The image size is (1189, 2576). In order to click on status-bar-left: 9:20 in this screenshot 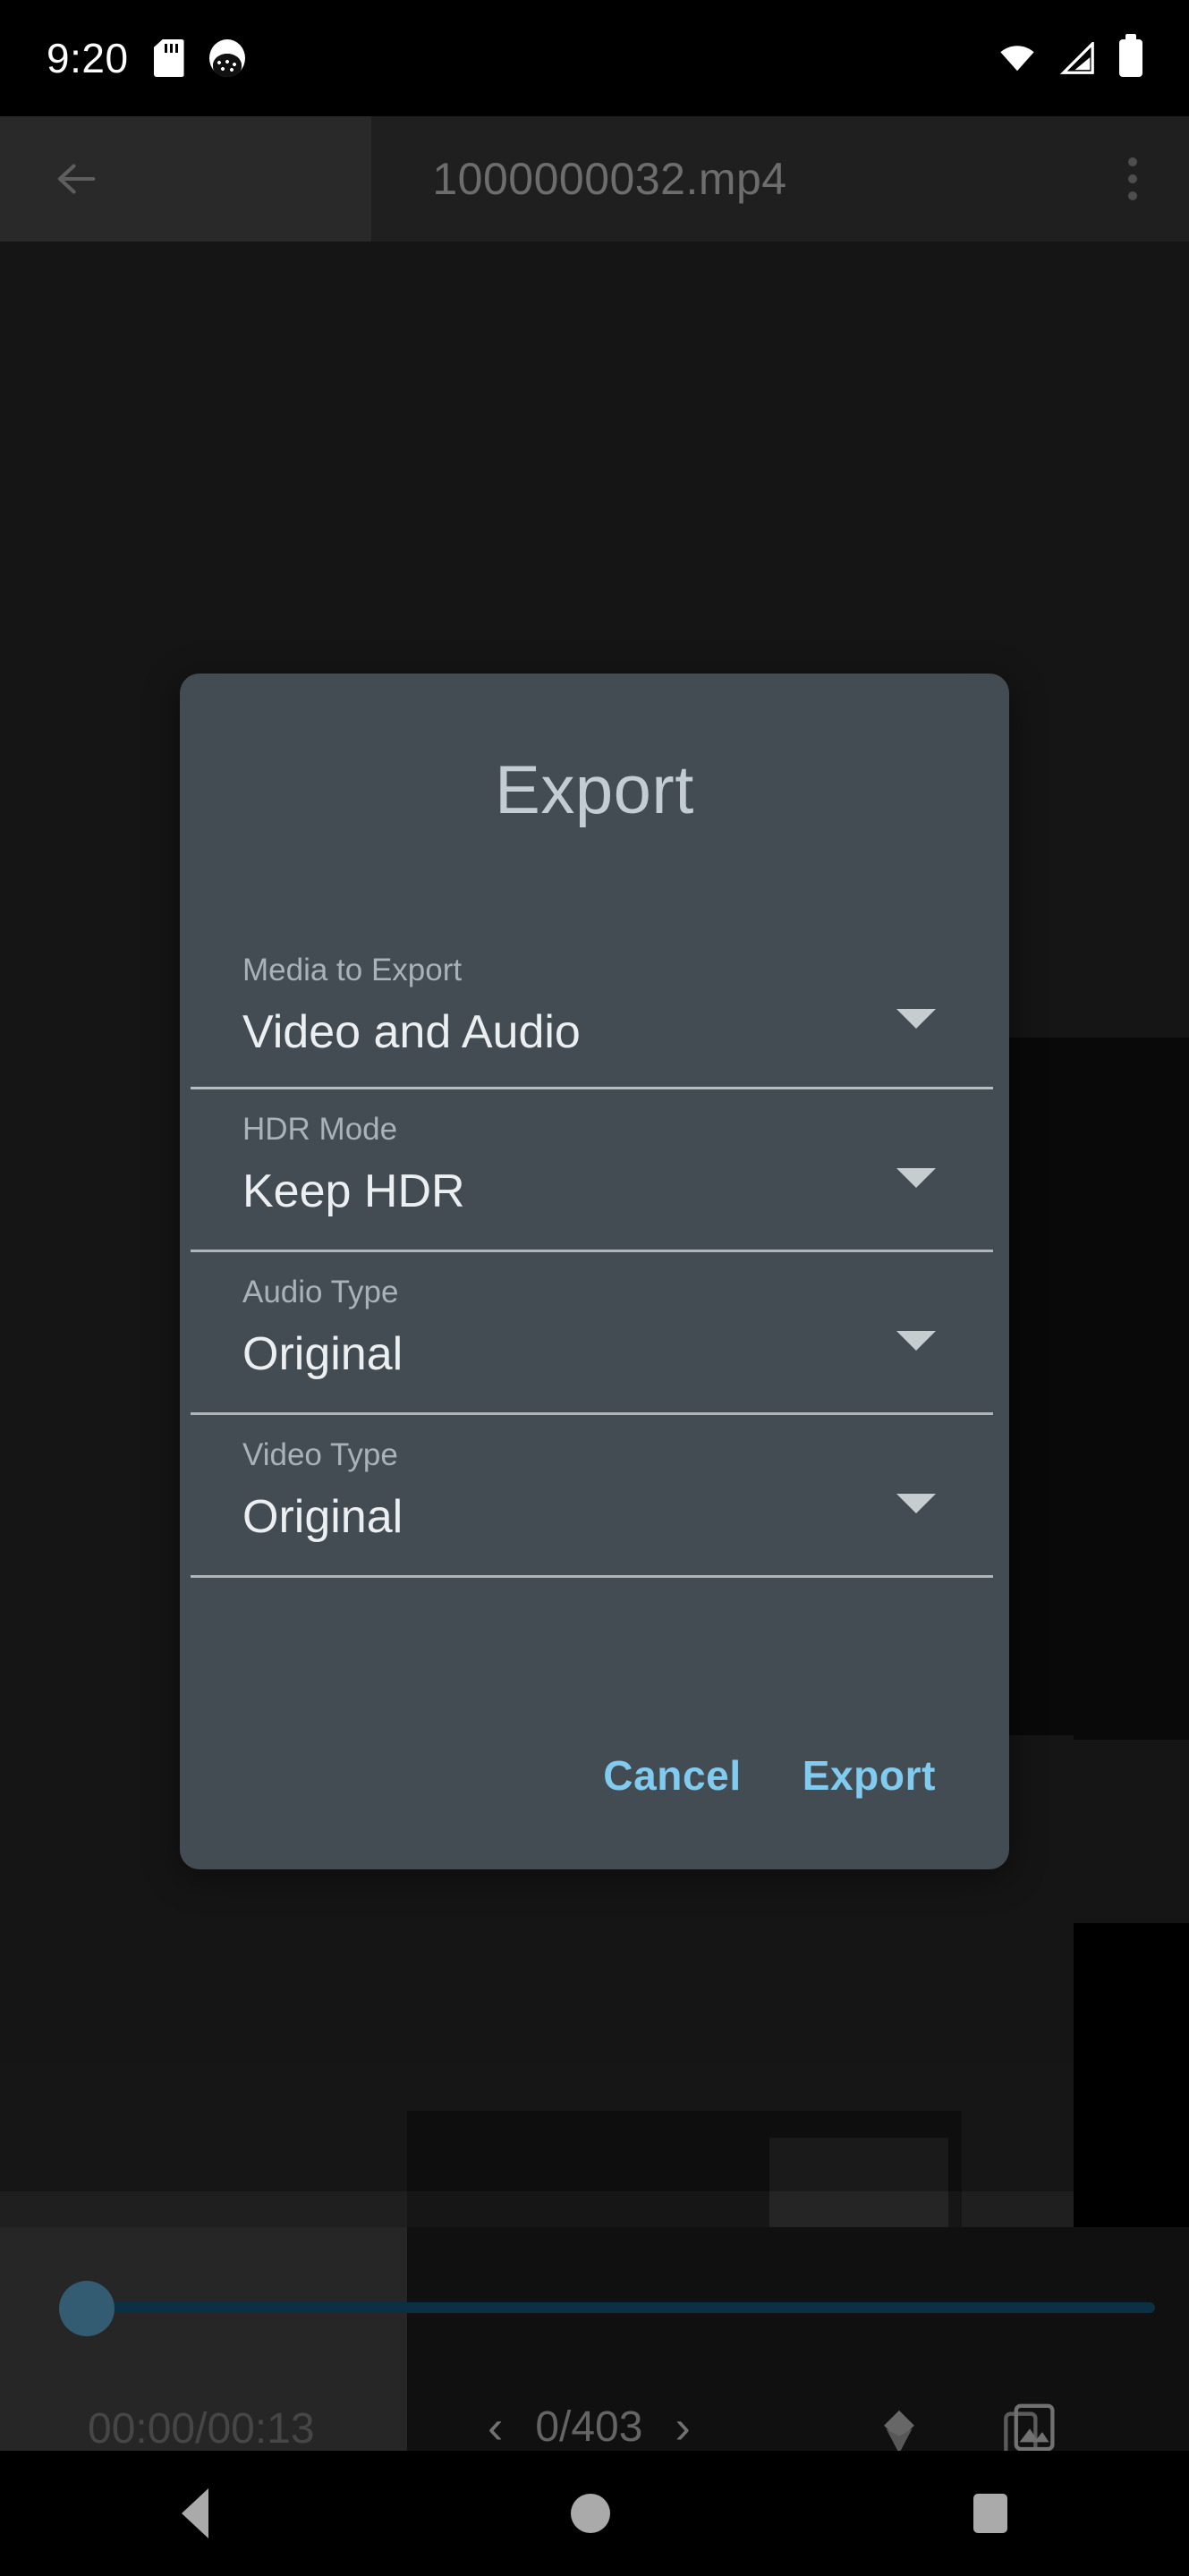, I will do `click(146, 58)`.